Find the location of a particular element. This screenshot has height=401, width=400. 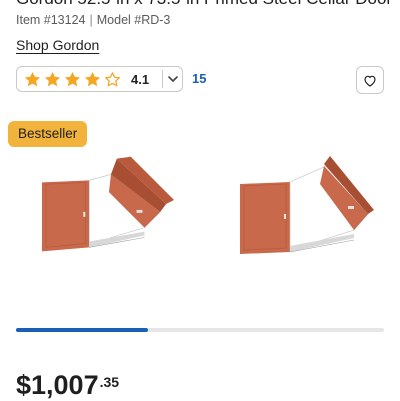

rating-summary-button: 4.1 is located at coordinates (99, 79).